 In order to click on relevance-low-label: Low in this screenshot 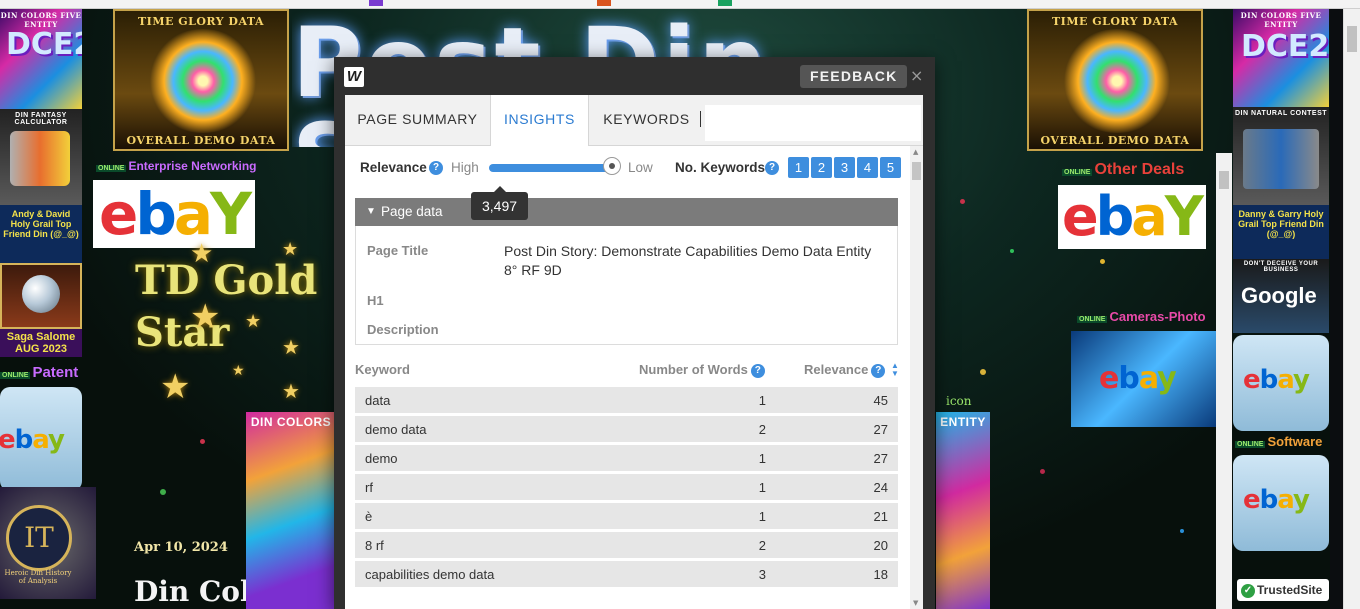, I will do `click(640, 167)`.